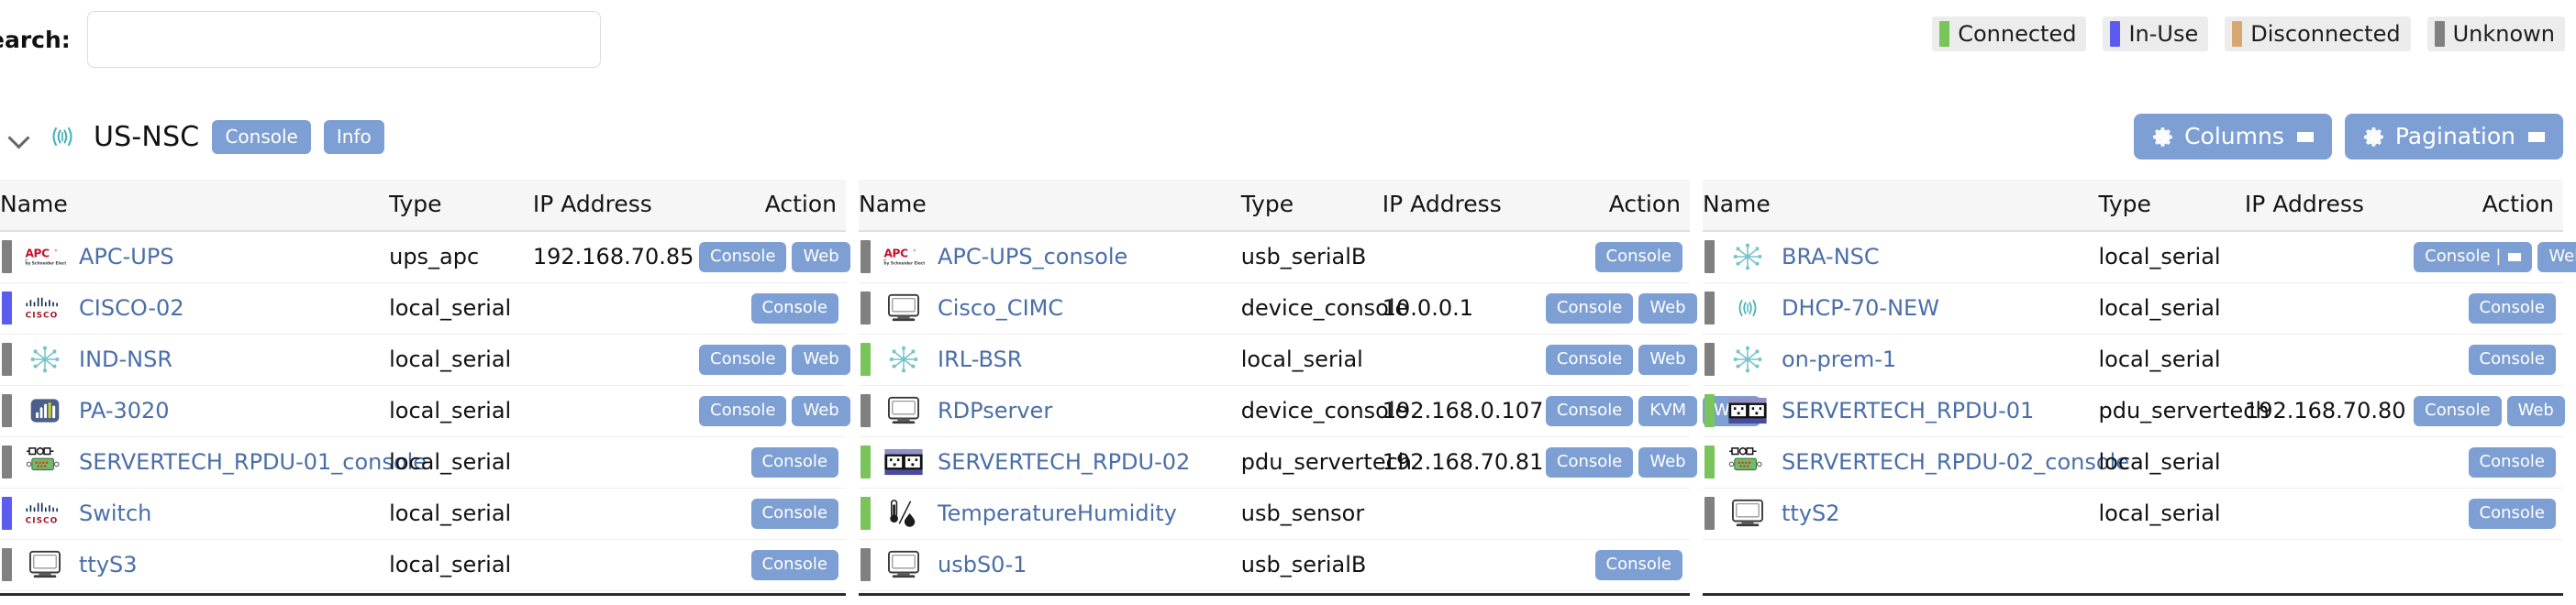  Describe the element at coordinates (343, 39) in the screenshot. I see `search-input` at that location.